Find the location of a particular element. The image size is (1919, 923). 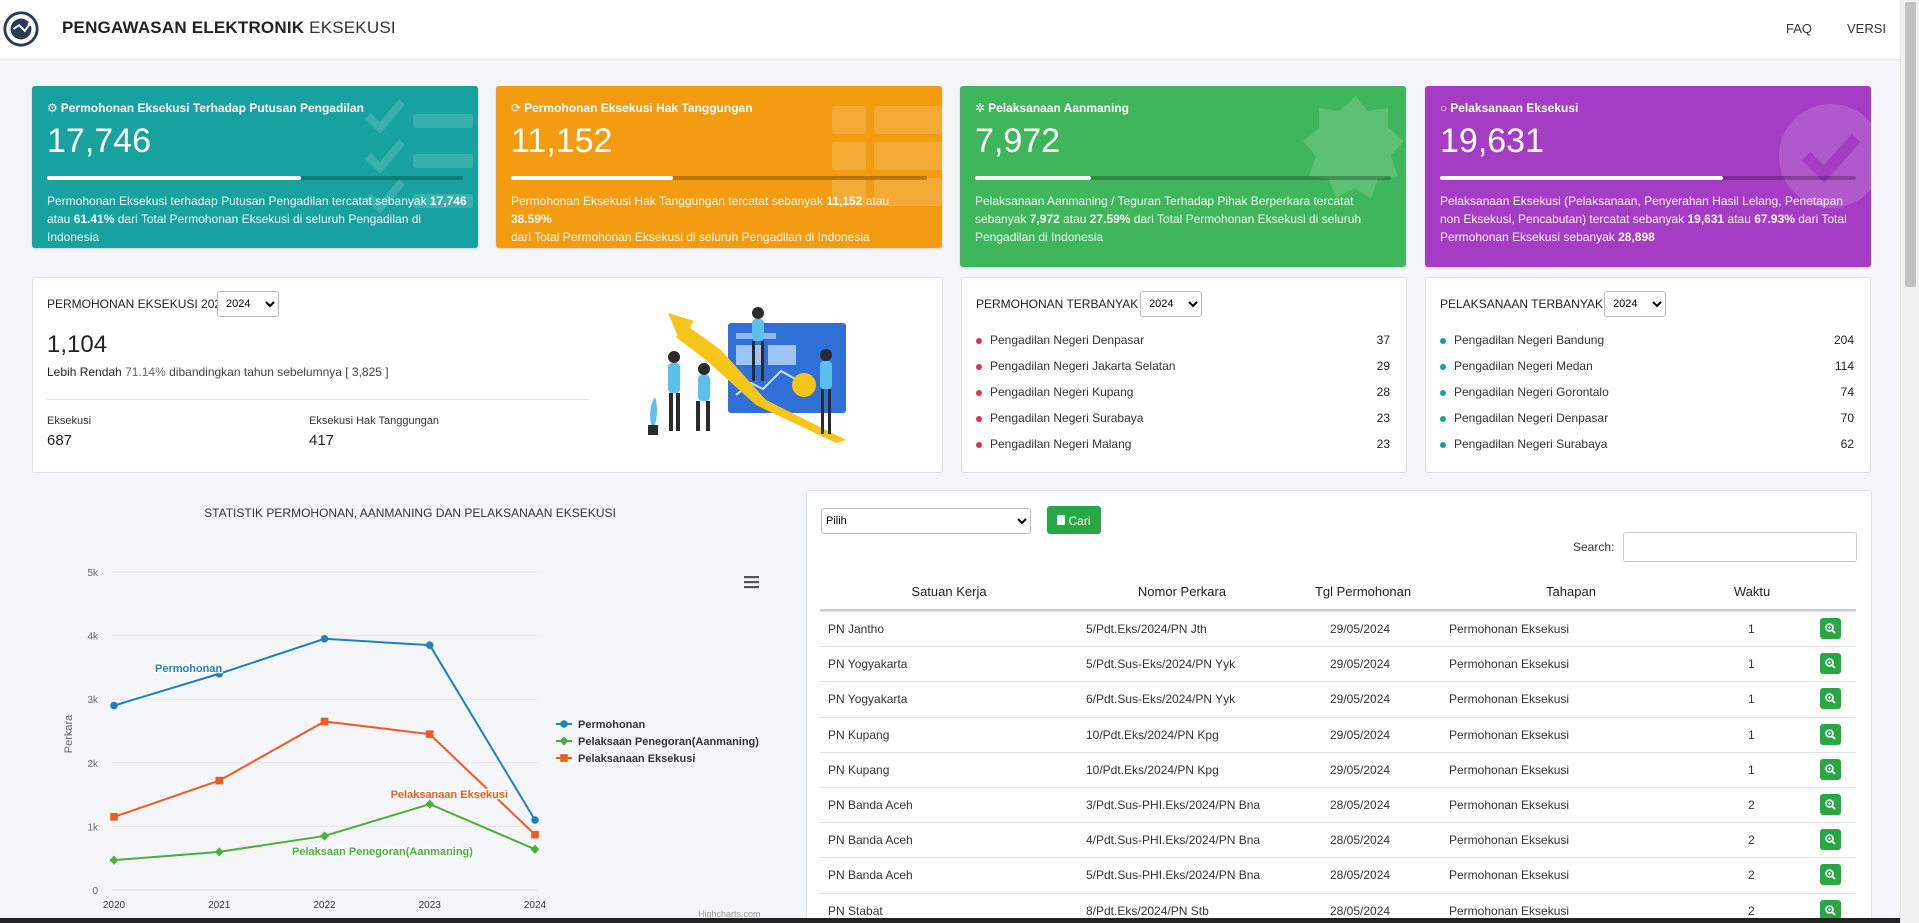

search-input is located at coordinates (1740, 547).